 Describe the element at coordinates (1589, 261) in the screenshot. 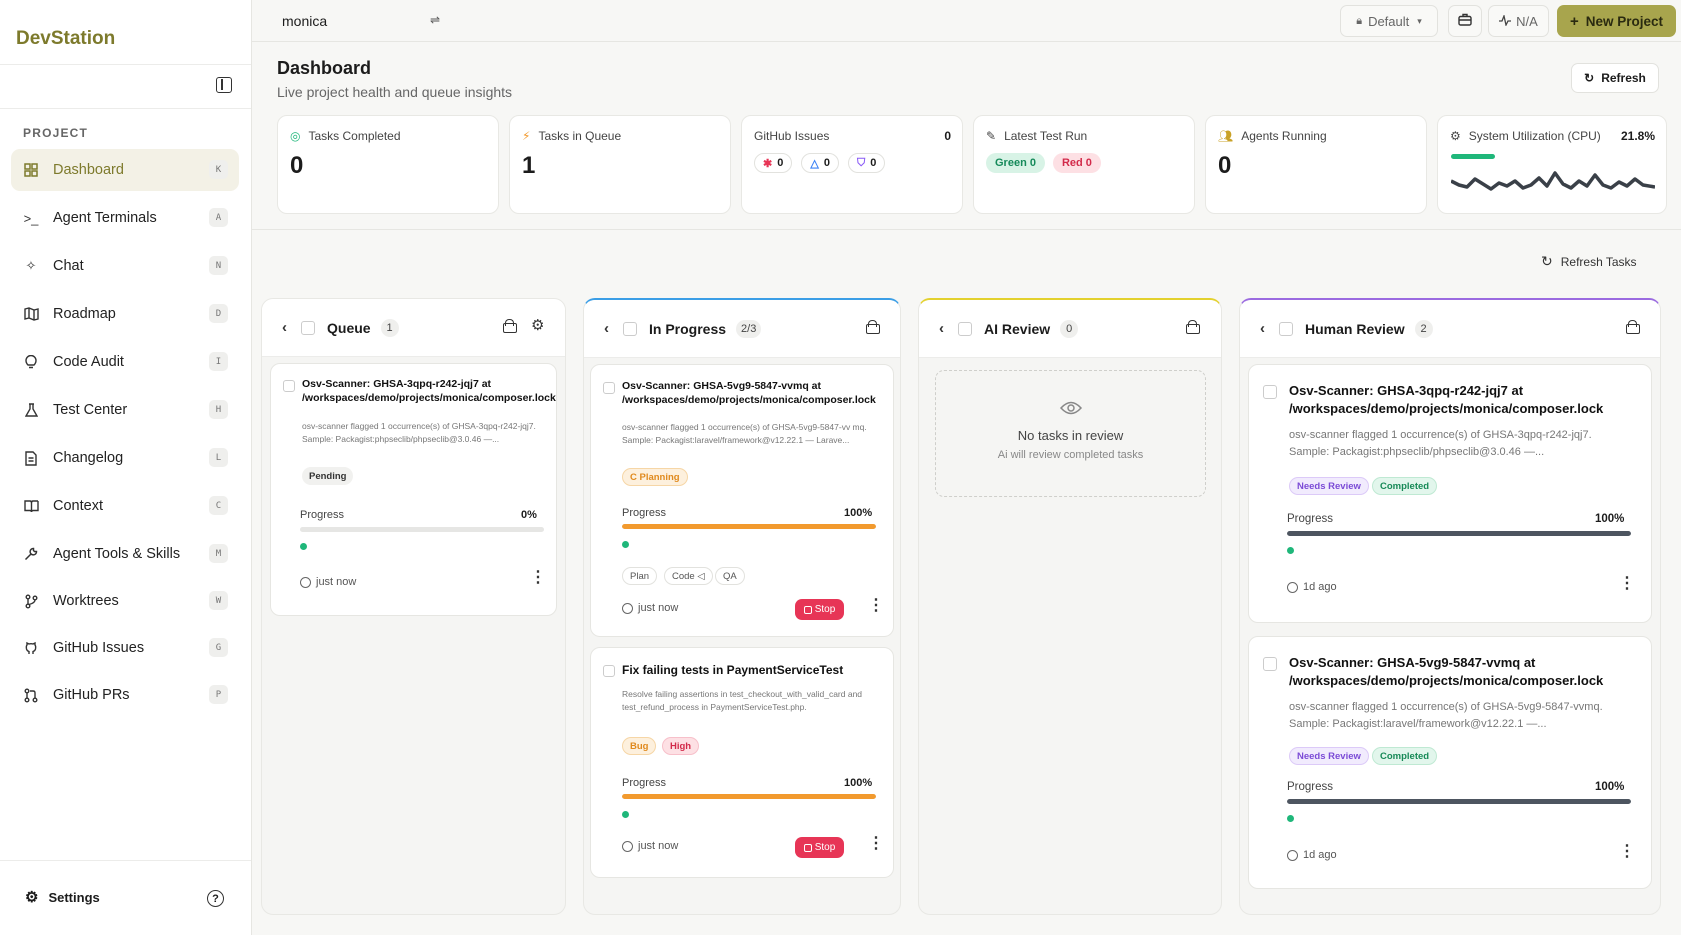

I see `refresh-tasks-button: ↻ Refresh Tasks` at that location.